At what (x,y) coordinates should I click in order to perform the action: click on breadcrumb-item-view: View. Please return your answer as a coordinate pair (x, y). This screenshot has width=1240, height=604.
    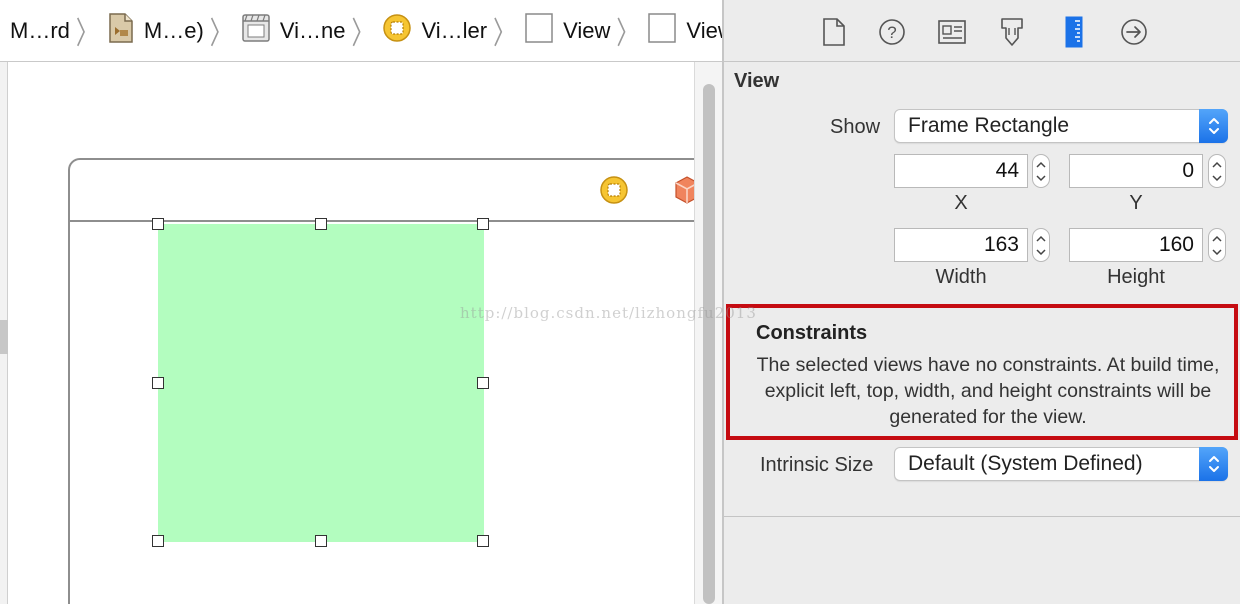
    Looking at the image, I should click on (568, 30).